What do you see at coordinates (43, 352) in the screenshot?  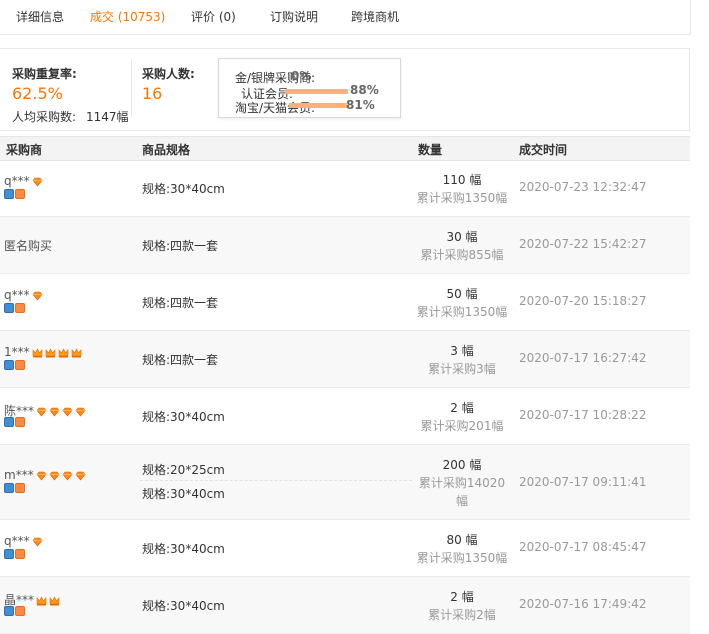 I see `buyer-name: 1***` at bounding box center [43, 352].